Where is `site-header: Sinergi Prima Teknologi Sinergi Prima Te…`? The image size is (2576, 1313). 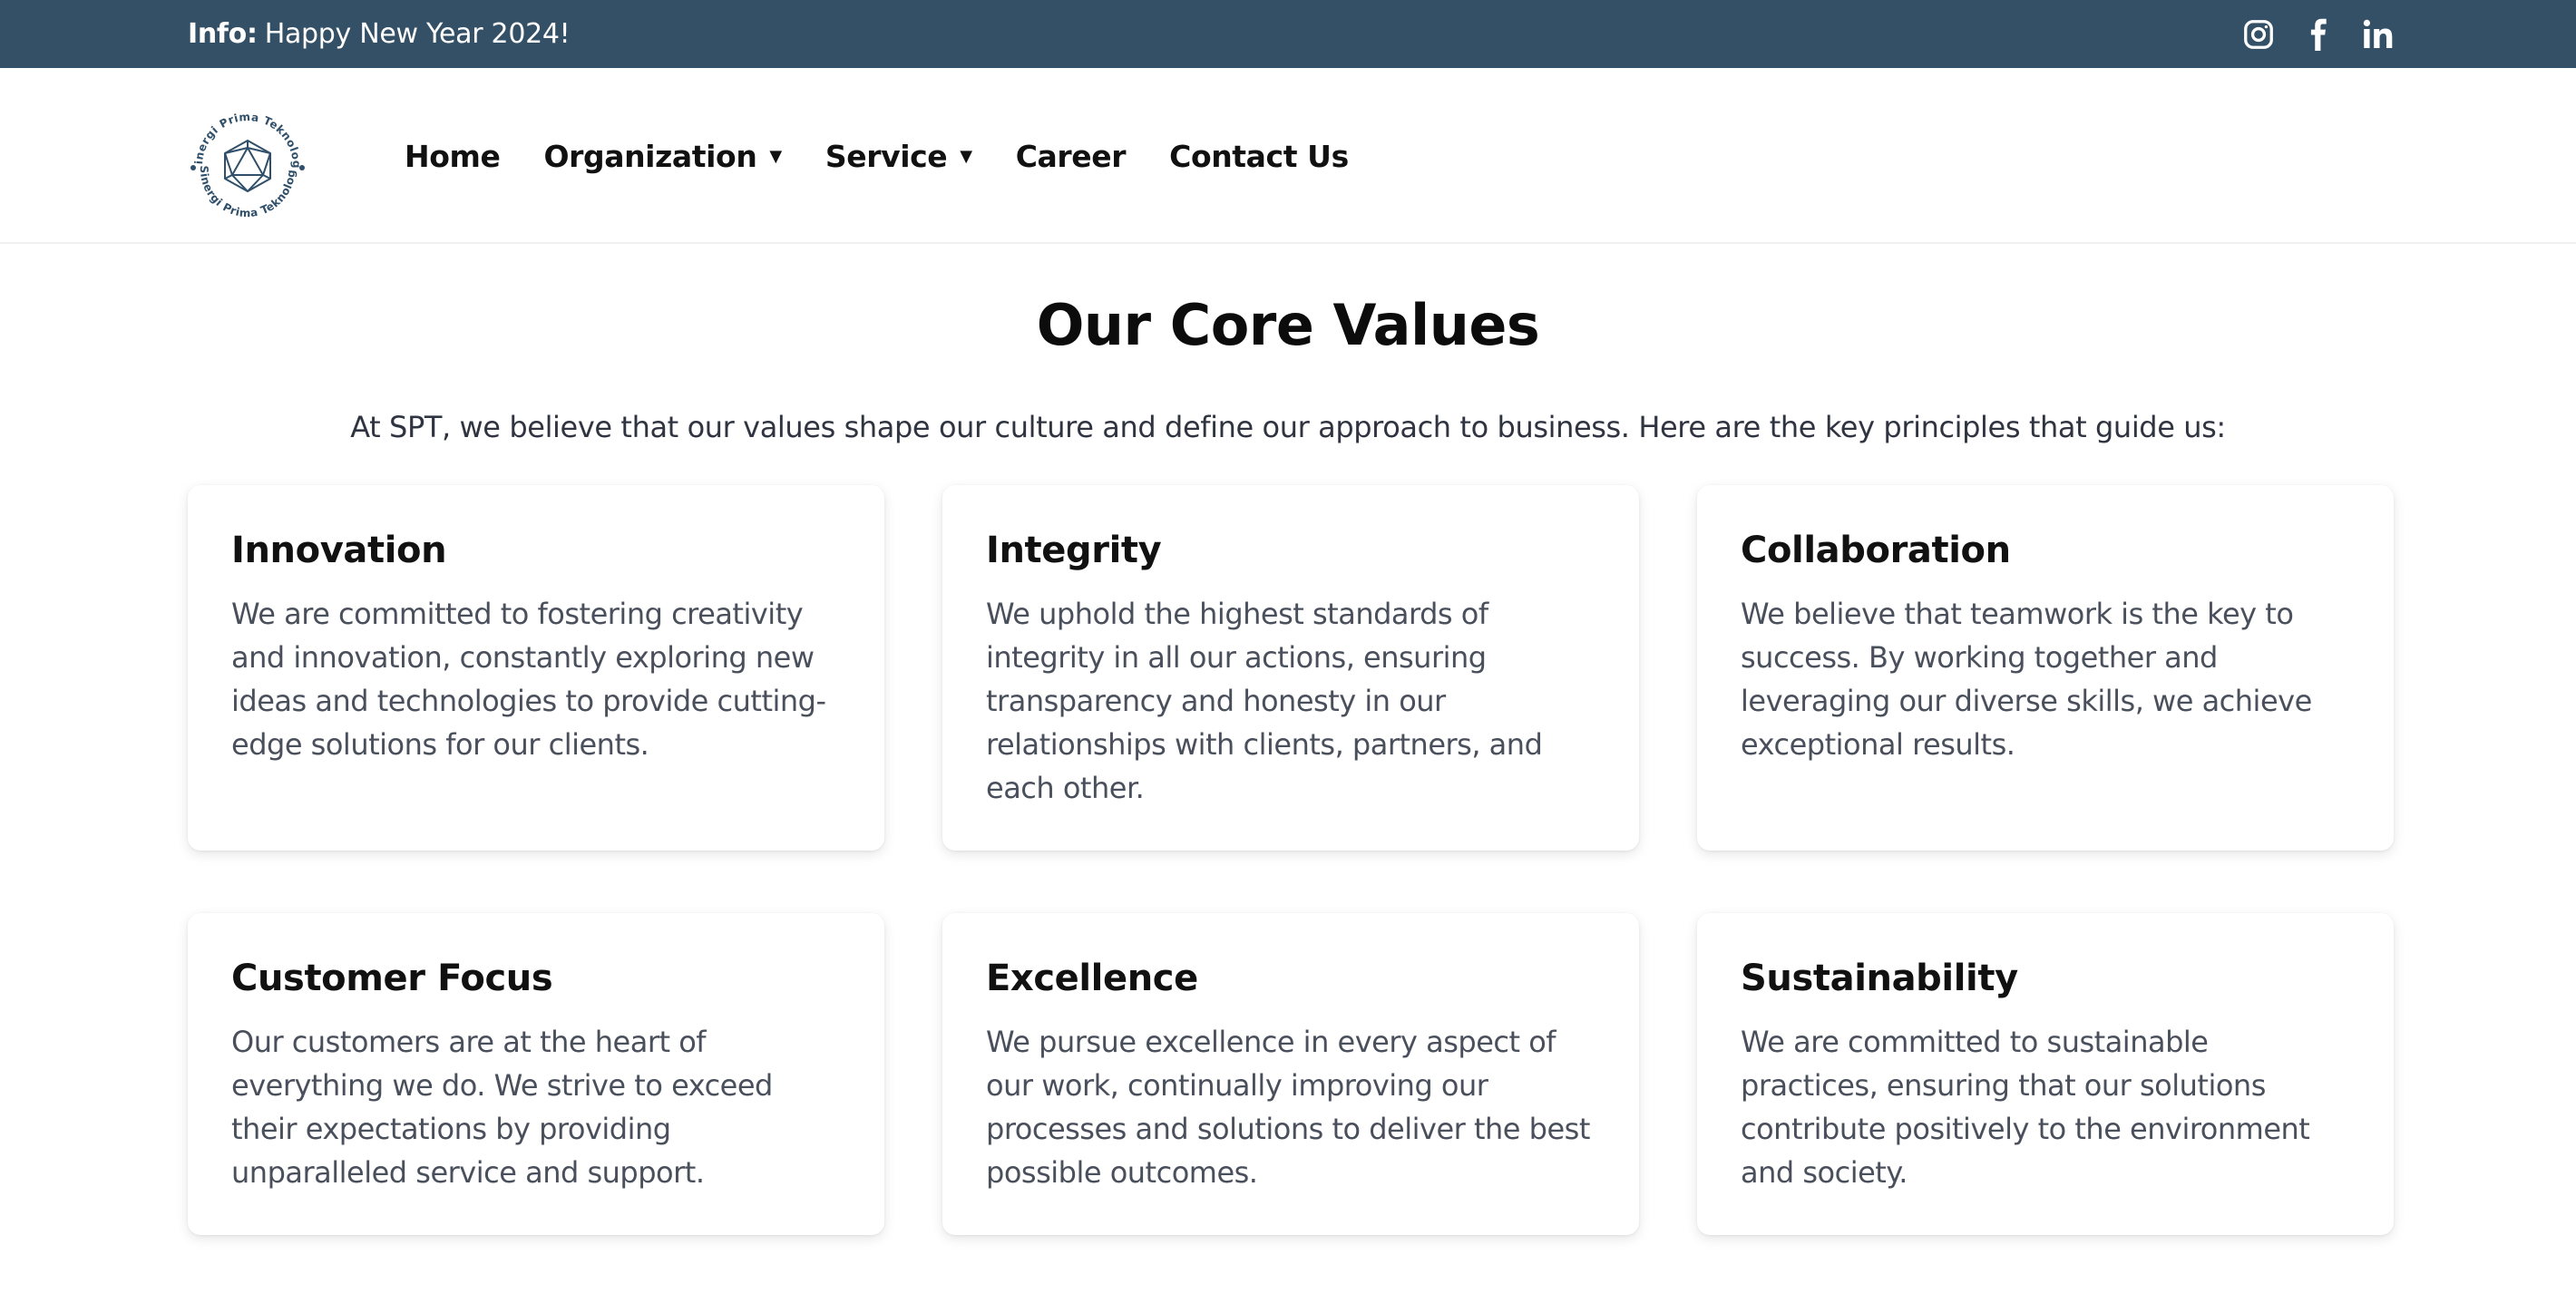 site-header: Sinergi Prima Teknologi Sinergi Prima Te… is located at coordinates (1288, 156).